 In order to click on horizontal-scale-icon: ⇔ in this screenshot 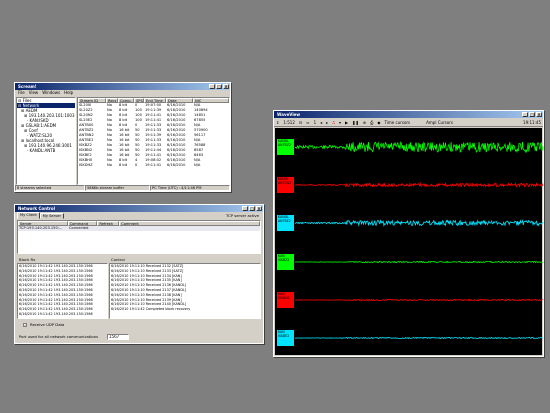, I will do `click(307, 122)`.